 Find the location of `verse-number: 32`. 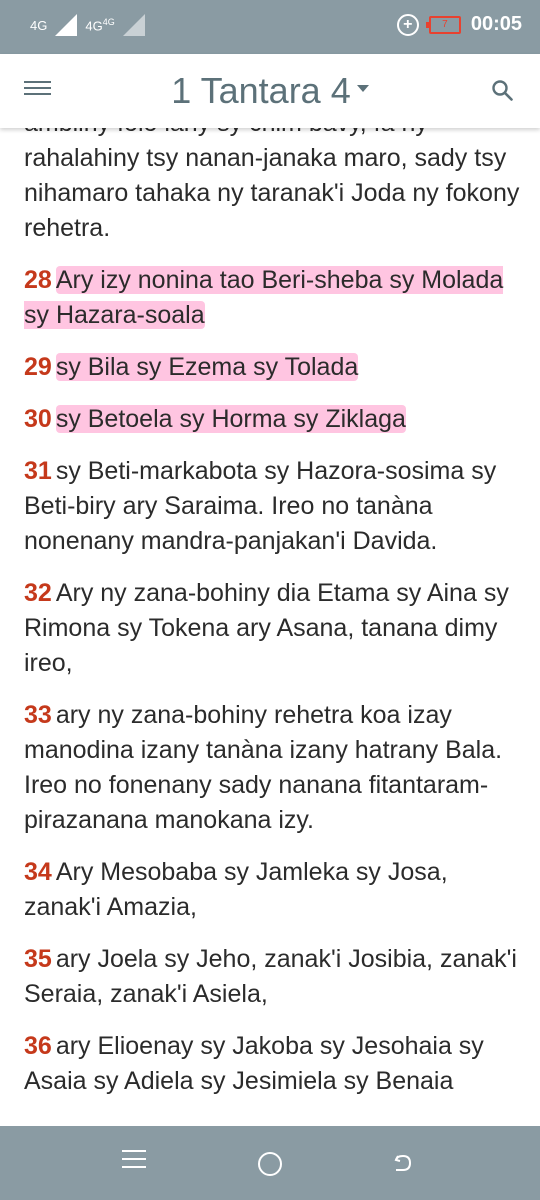

verse-number: 32 is located at coordinates (38, 593).